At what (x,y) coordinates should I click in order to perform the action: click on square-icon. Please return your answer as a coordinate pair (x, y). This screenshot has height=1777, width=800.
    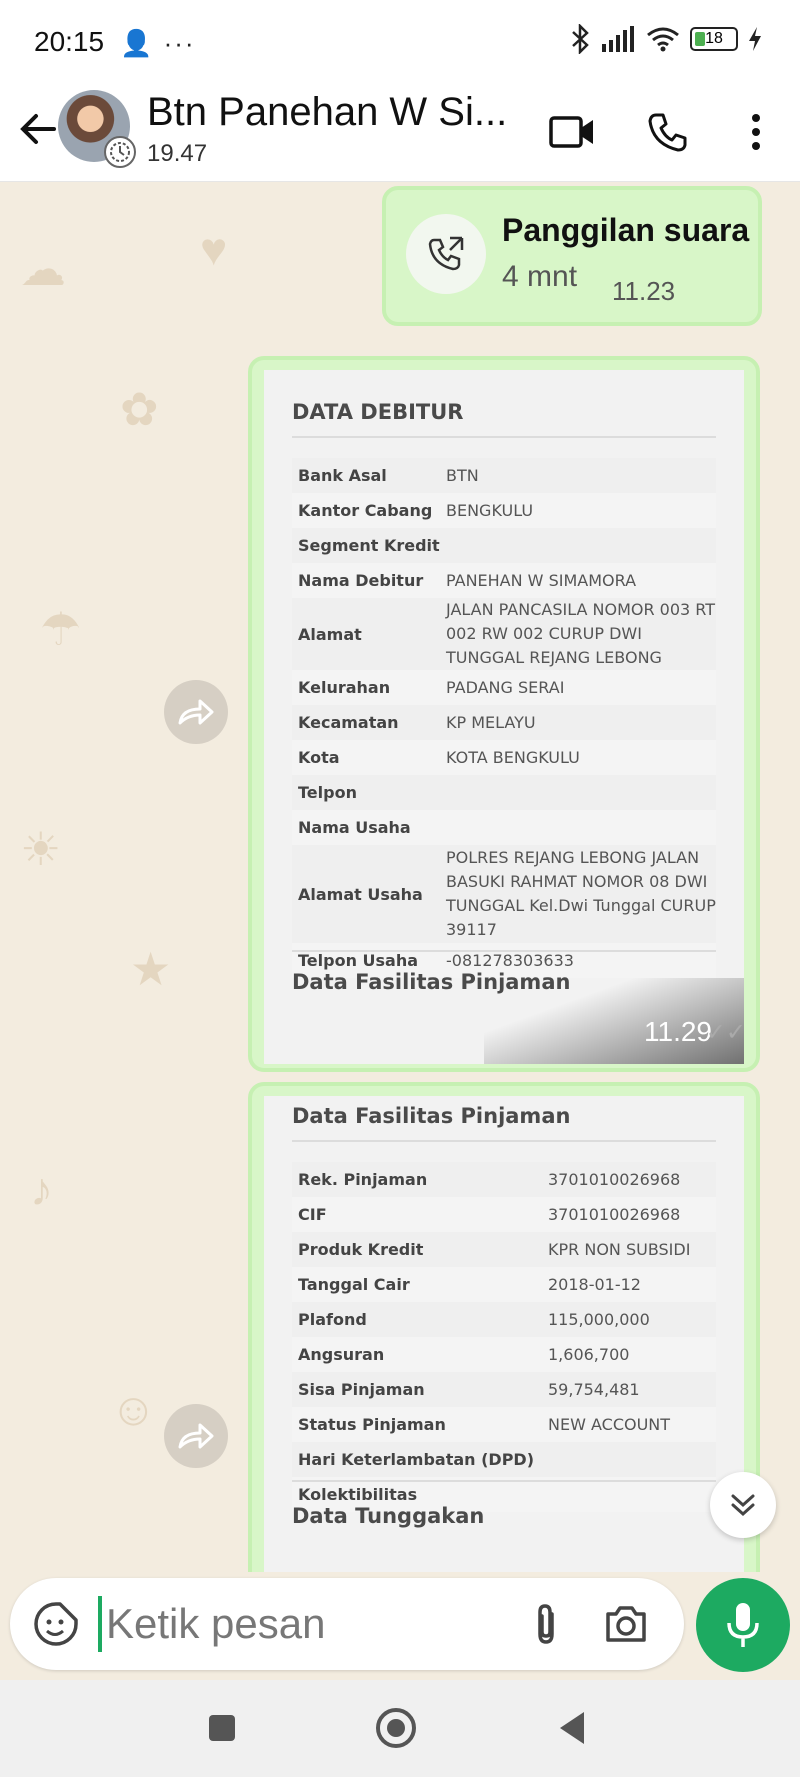
    Looking at the image, I should click on (222, 1728).